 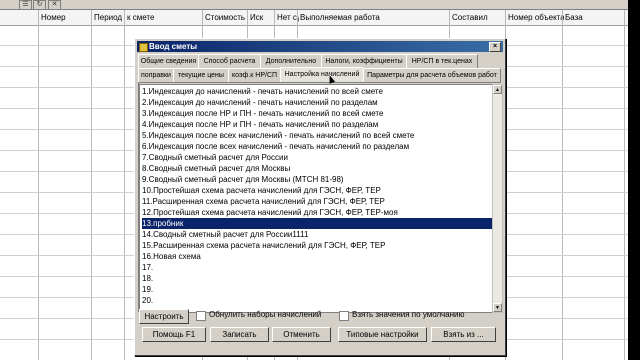 I want to click on reset-accruals-checkbox, so click(x=201, y=316).